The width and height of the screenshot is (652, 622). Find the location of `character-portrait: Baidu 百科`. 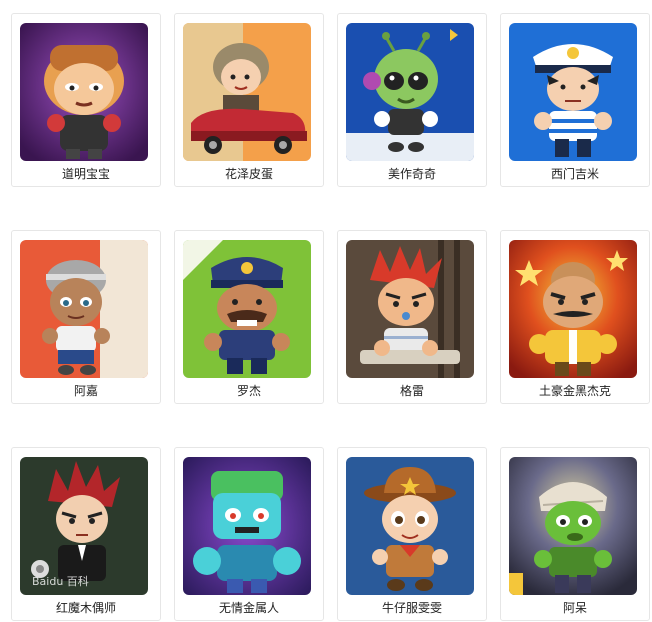

character-portrait: Baidu 百科 is located at coordinates (84, 526).